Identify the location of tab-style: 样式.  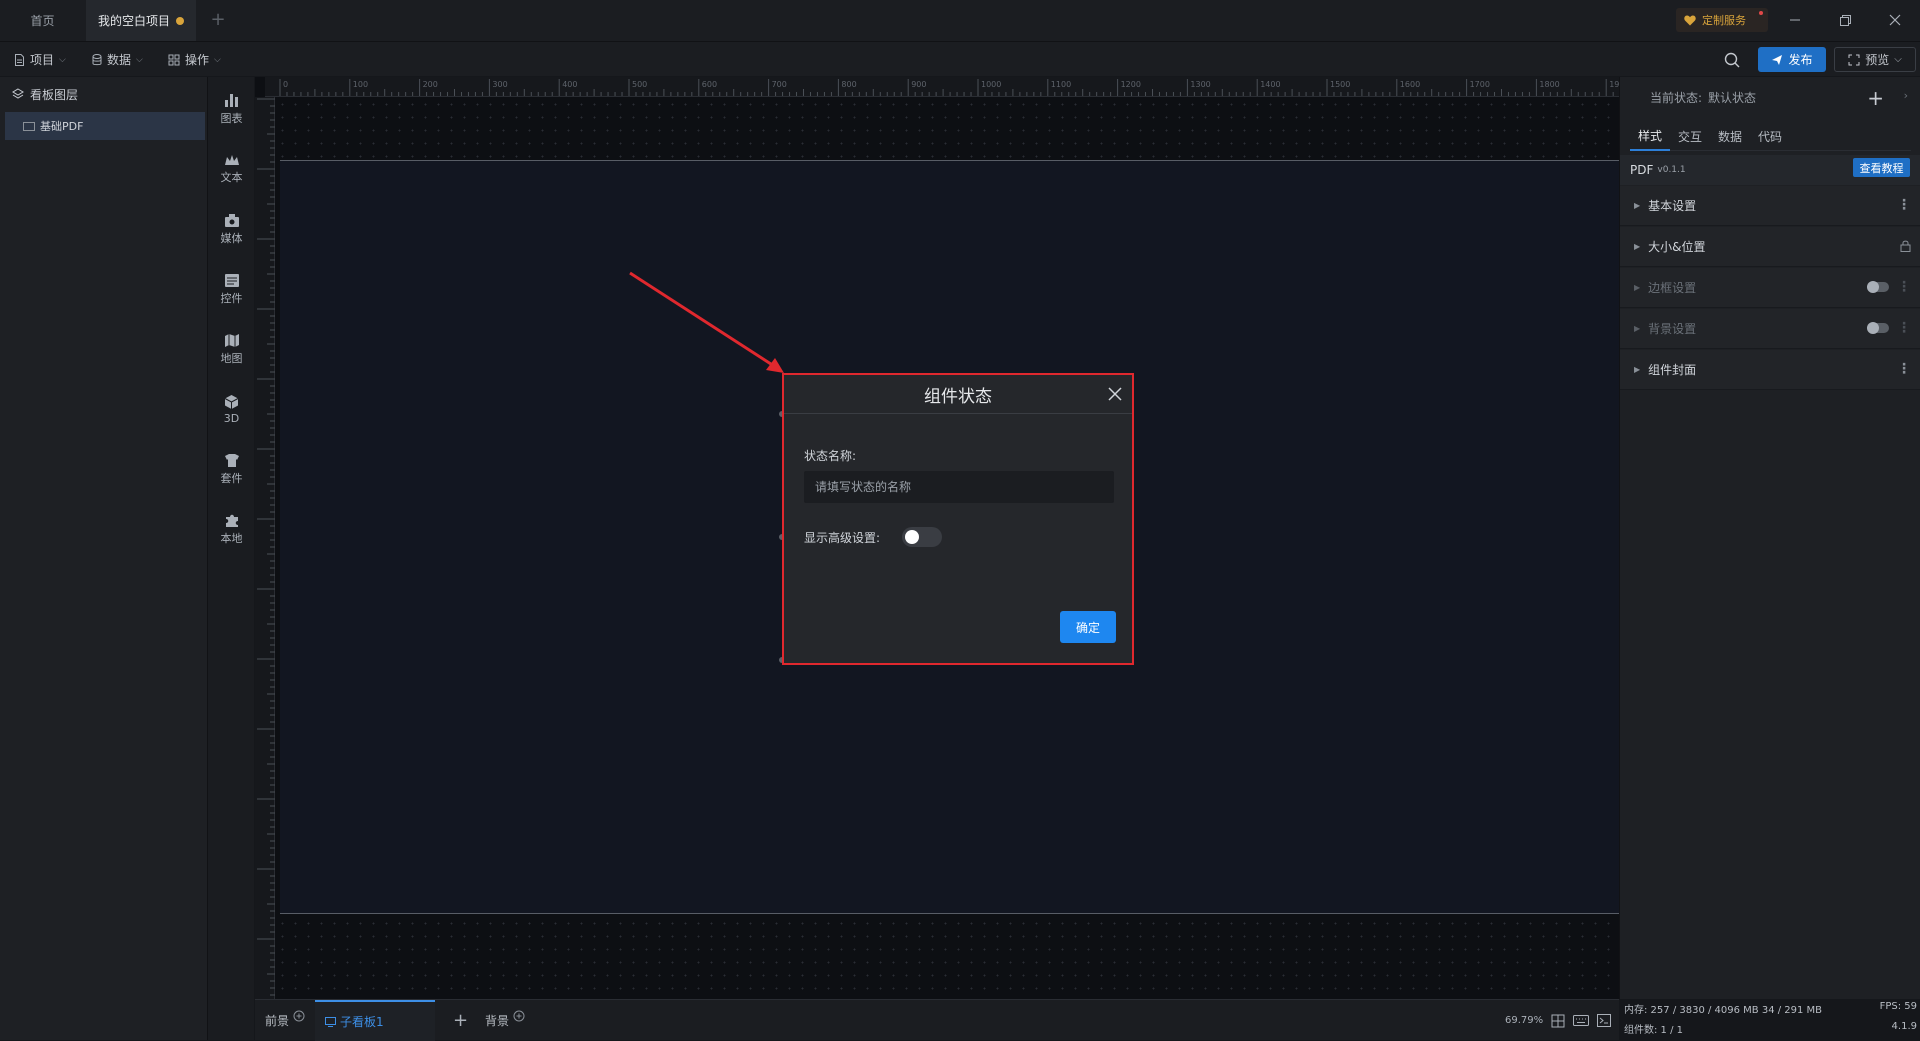
(1650, 136).